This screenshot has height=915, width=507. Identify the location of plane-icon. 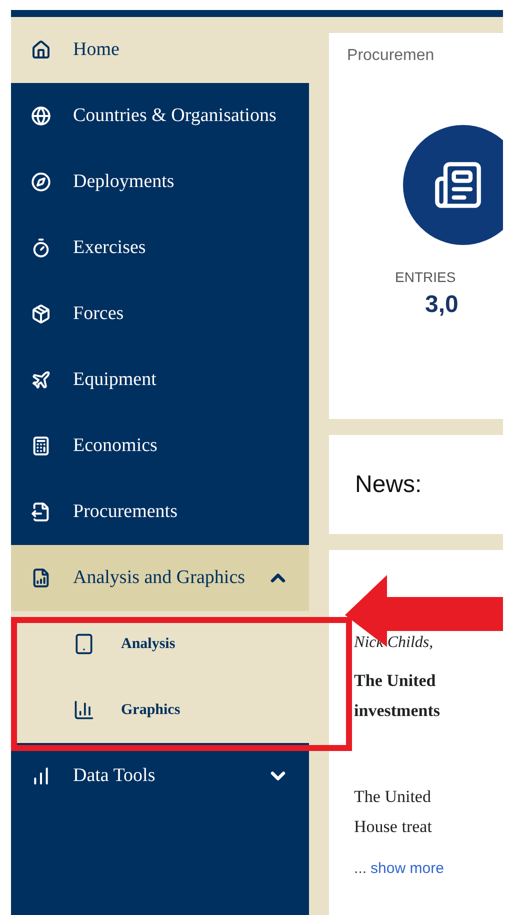
(41, 380).